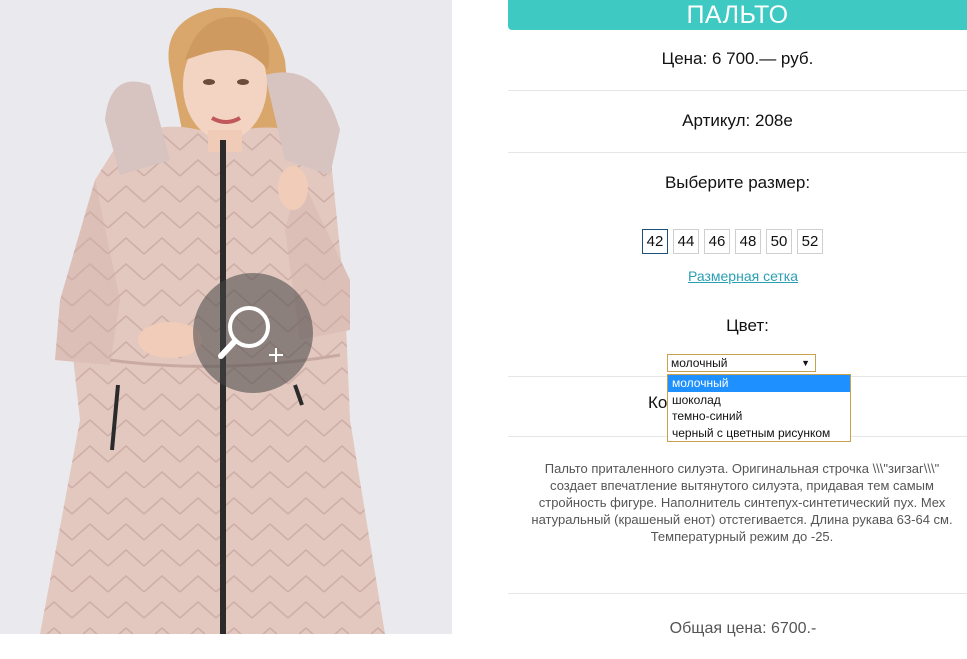  I want to click on color-heading: Цвет:, so click(747, 325).